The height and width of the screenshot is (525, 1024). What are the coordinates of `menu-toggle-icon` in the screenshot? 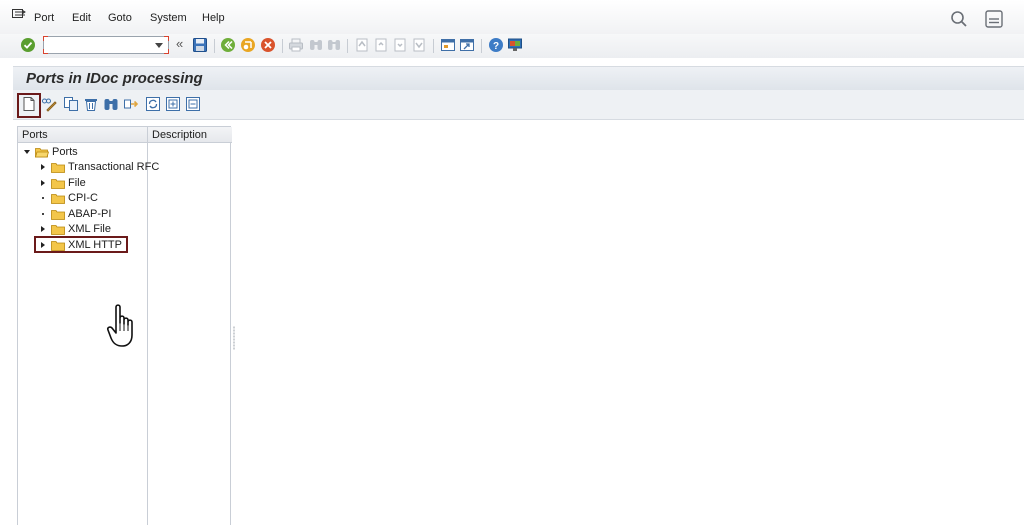 It's located at (19, 15).